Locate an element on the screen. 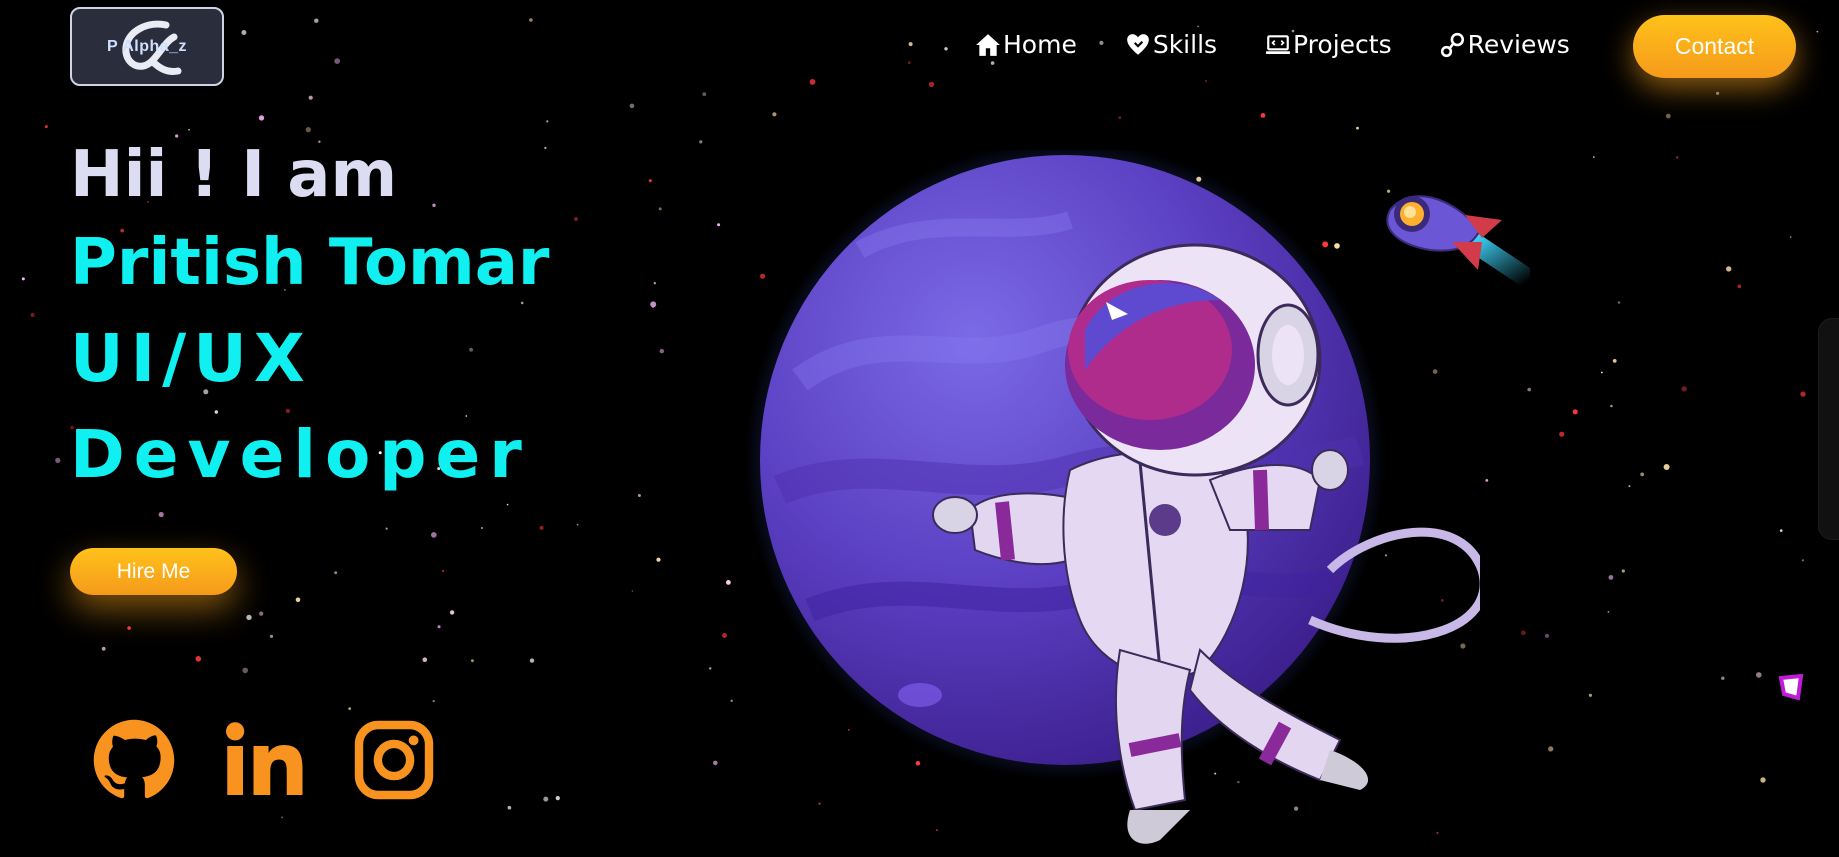 The width and height of the screenshot is (1839, 857). nav-skills-label: Skills is located at coordinates (1185, 44).